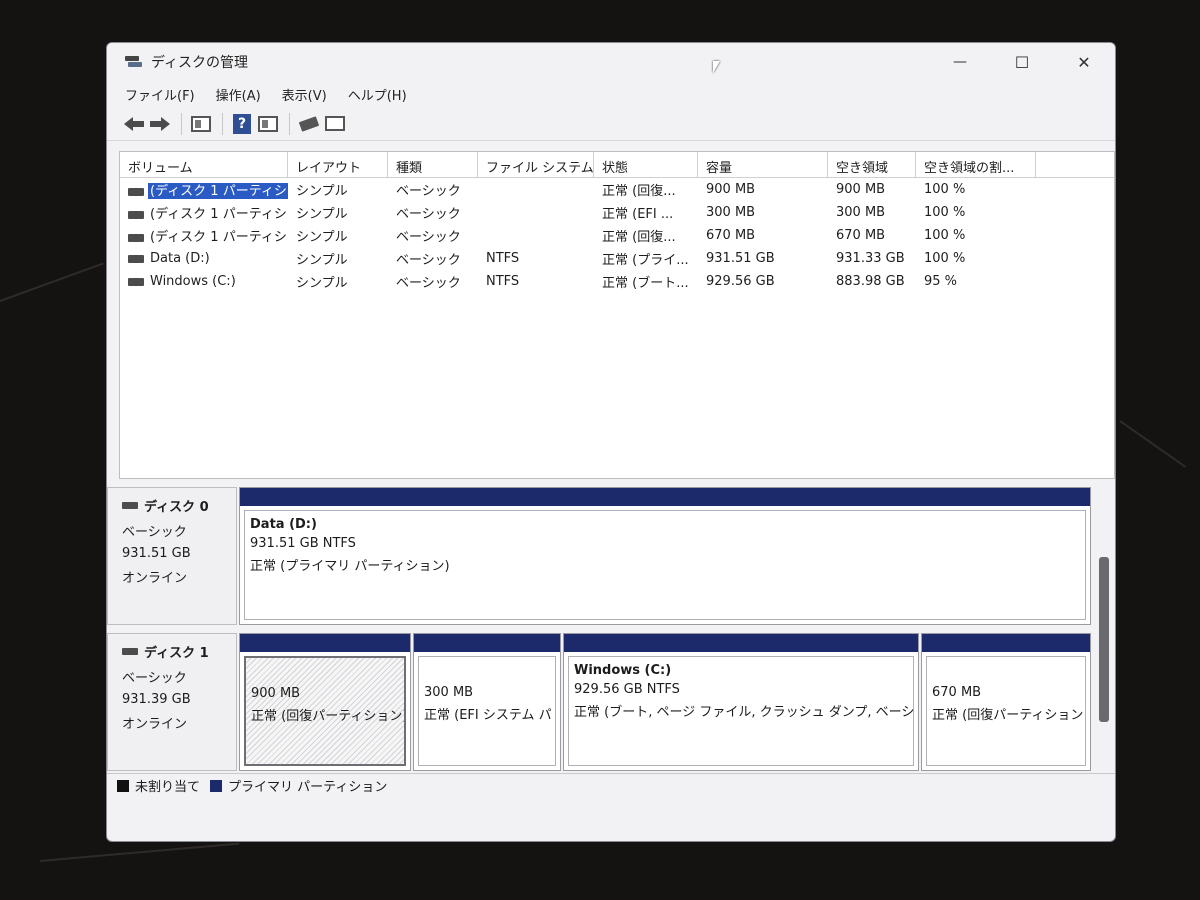  What do you see at coordinates (861, 235) in the screenshot?
I see `volume-cell: 670 MB` at bounding box center [861, 235].